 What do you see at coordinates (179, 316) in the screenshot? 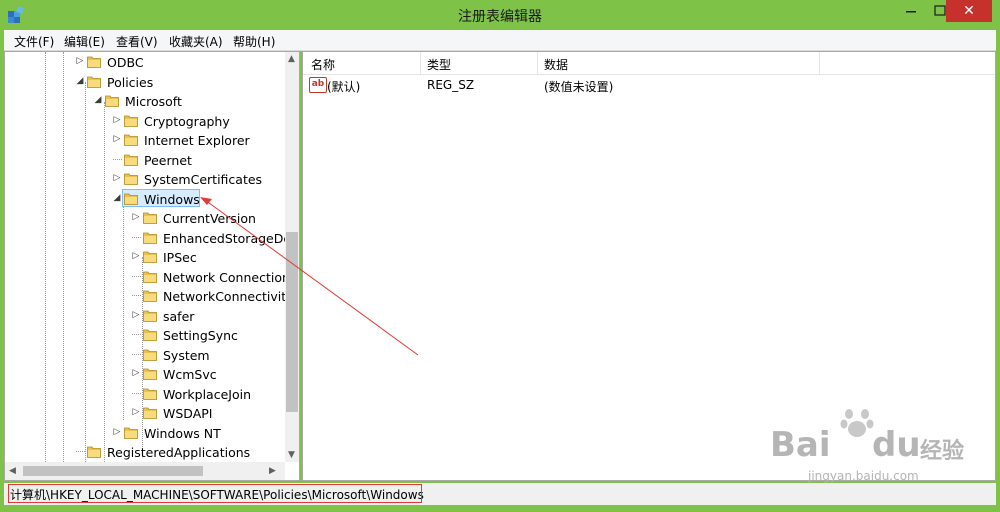
I see `tree-item-label: safer` at bounding box center [179, 316].